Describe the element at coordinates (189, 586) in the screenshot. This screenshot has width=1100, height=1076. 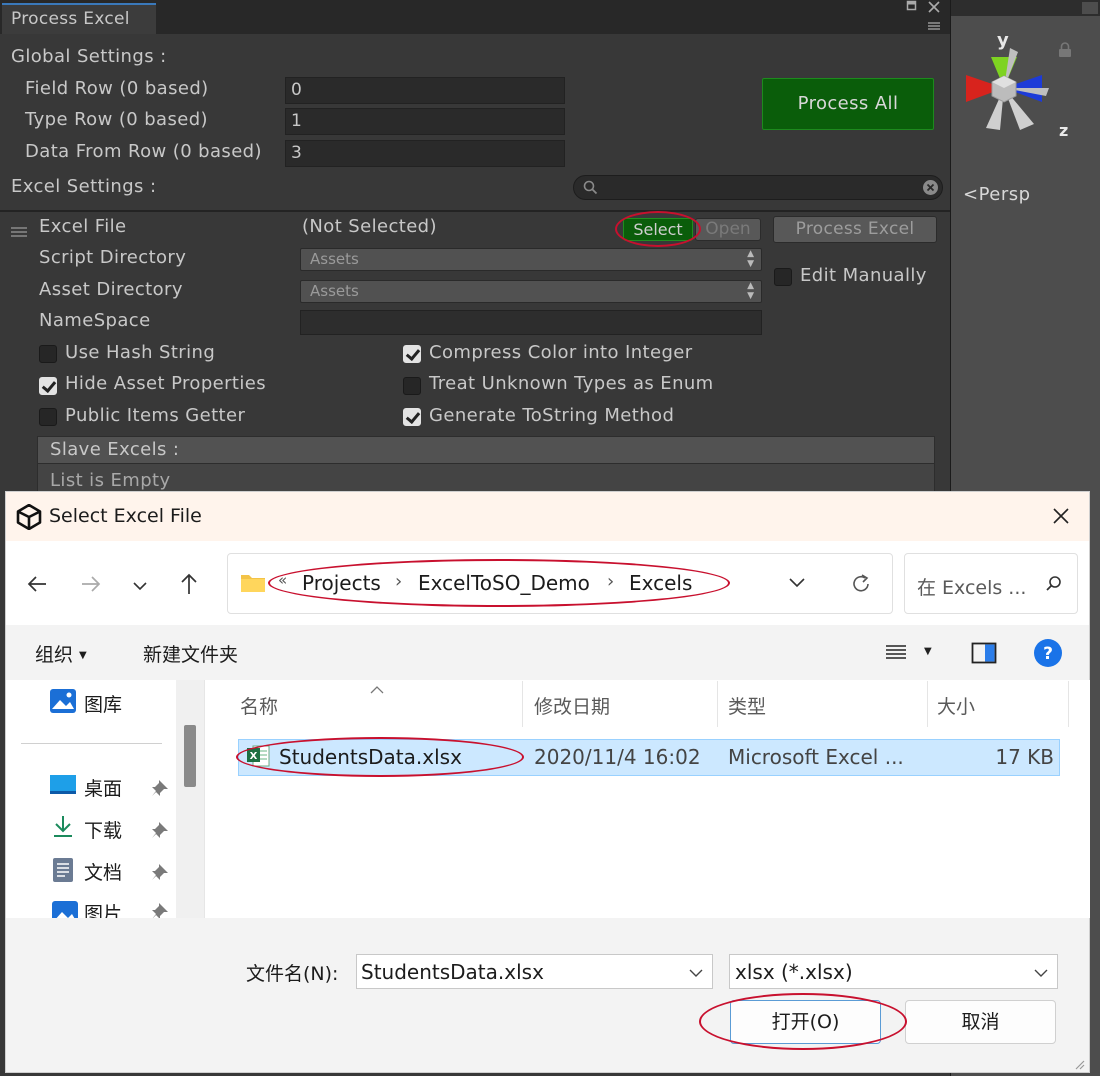
I see `up-arrow-icon` at that location.